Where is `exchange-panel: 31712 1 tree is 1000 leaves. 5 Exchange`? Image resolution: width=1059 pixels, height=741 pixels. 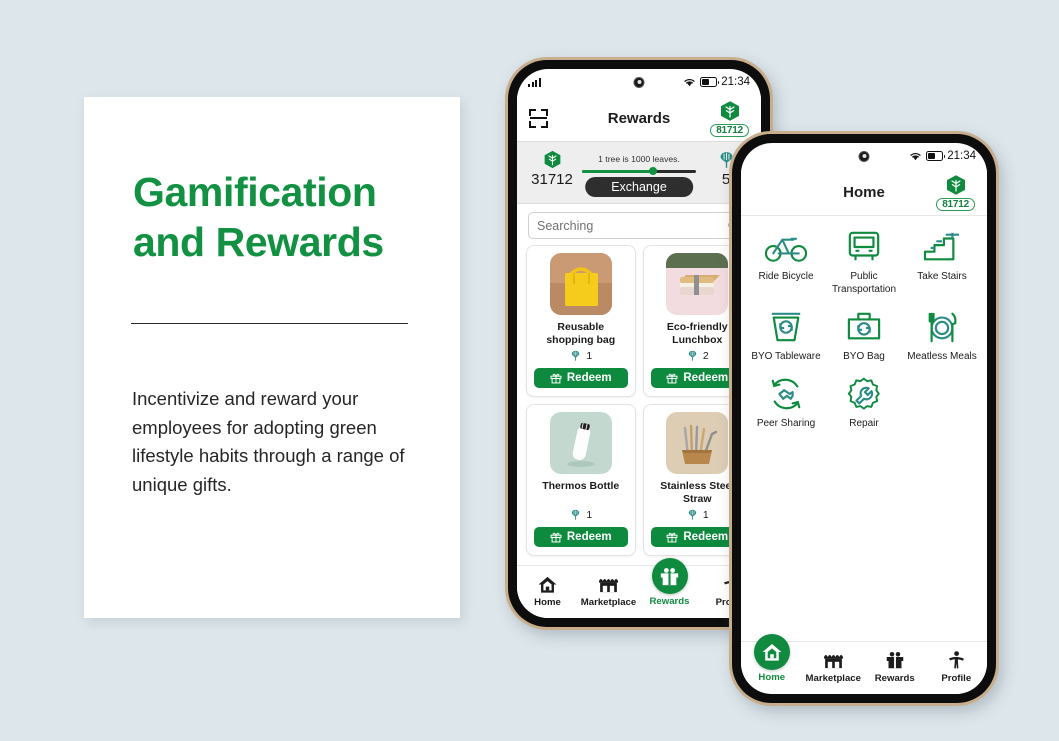 exchange-panel: 31712 1 tree is 1000 leaves. 5 Exchange is located at coordinates (639, 172).